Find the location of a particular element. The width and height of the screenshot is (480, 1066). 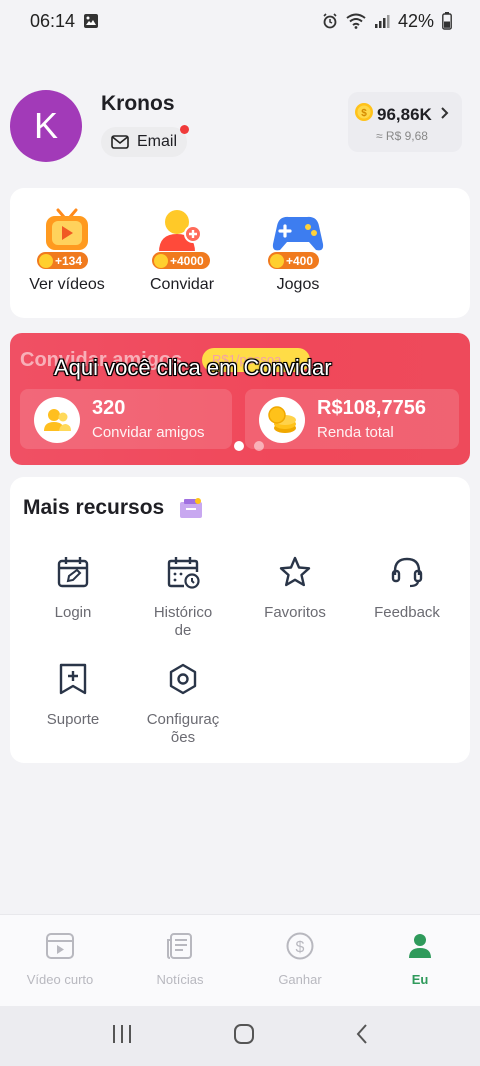

avatar-letter: K is located at coordinates (45, 125).